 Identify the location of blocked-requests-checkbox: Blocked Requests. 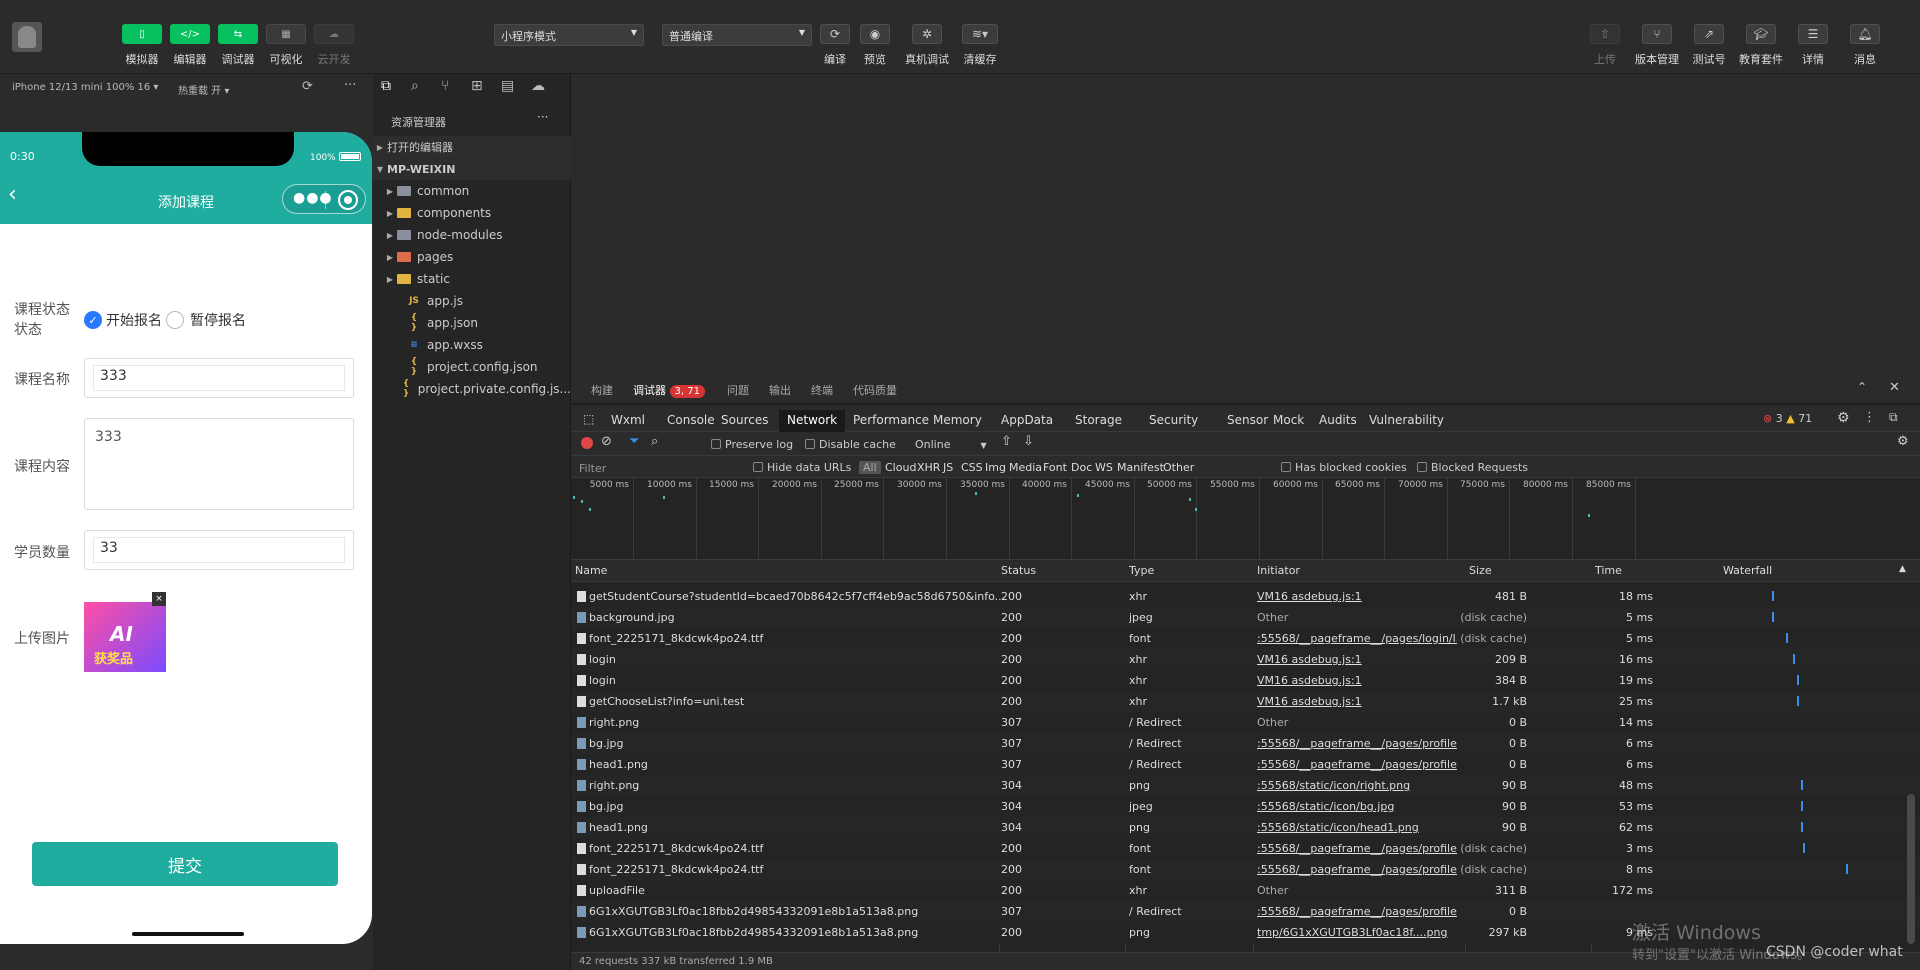
(1472, 467).